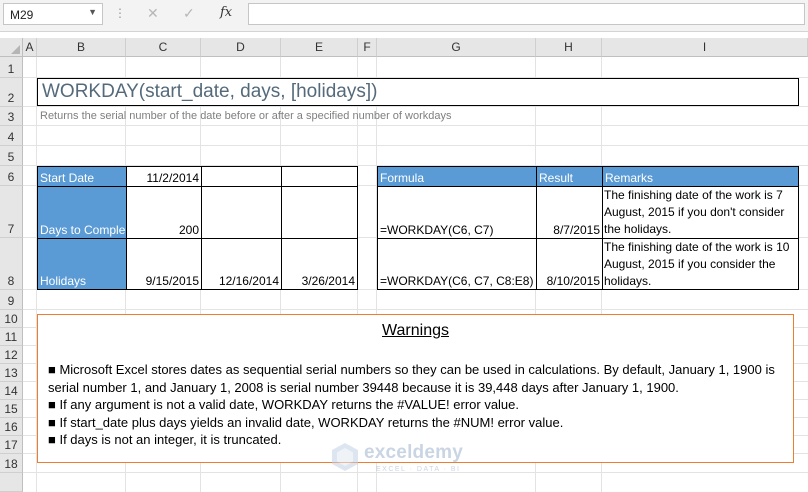  What do you see at coordinates (457, 281) in the screenshot?
I see `formula-text: =WORKDAY(C6, C7, C8:E8)` at bounding box center [457, 281].